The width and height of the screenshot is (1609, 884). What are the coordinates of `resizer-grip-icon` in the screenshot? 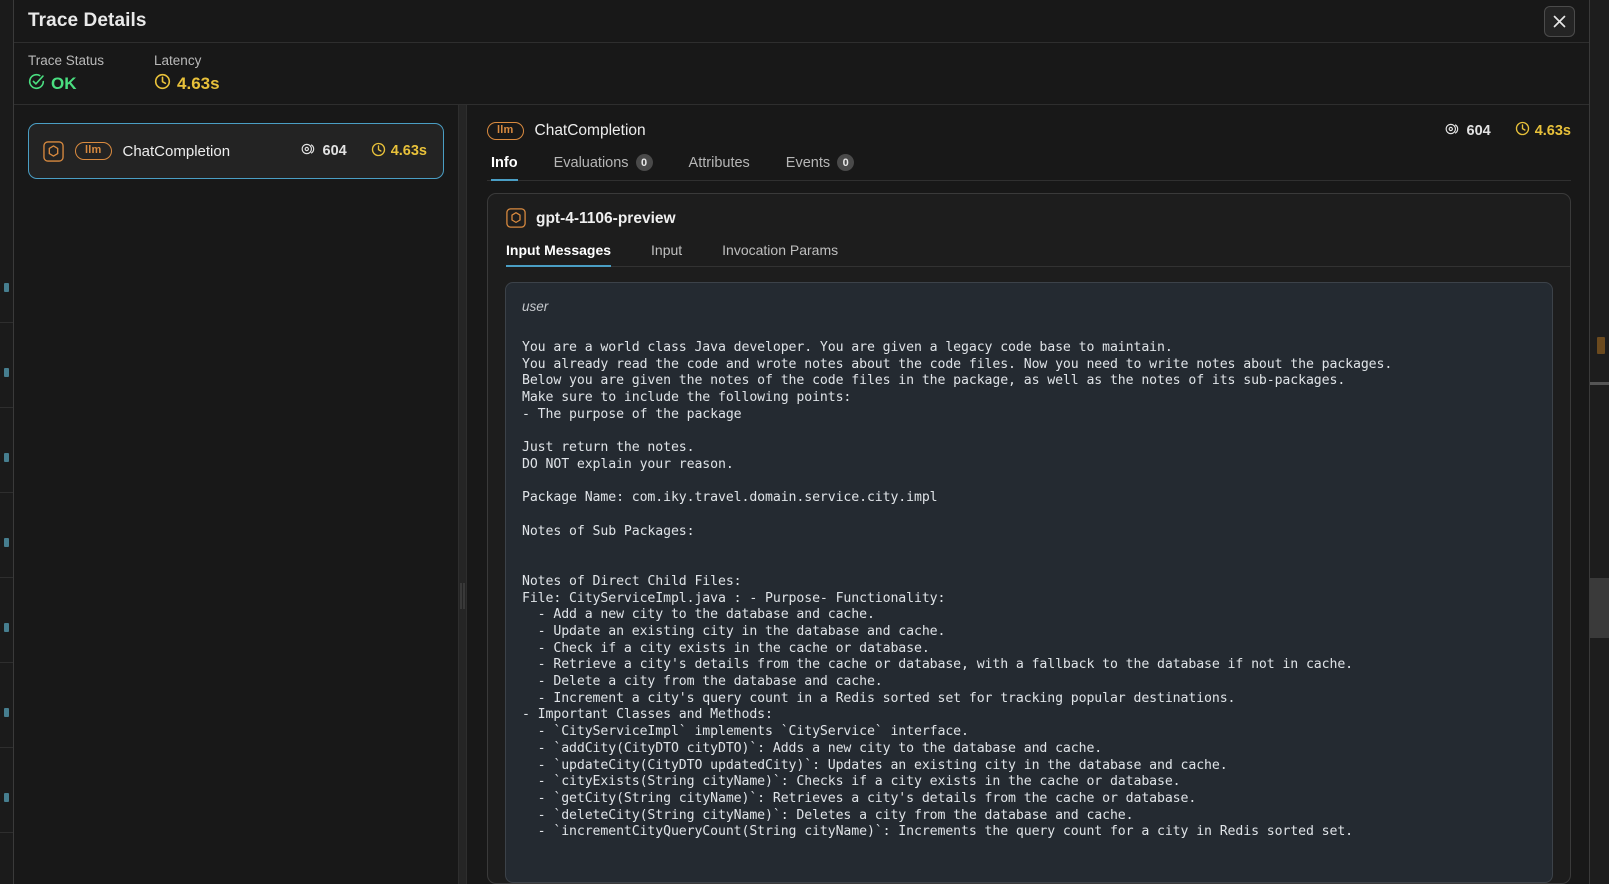 It's located at (462, 596).